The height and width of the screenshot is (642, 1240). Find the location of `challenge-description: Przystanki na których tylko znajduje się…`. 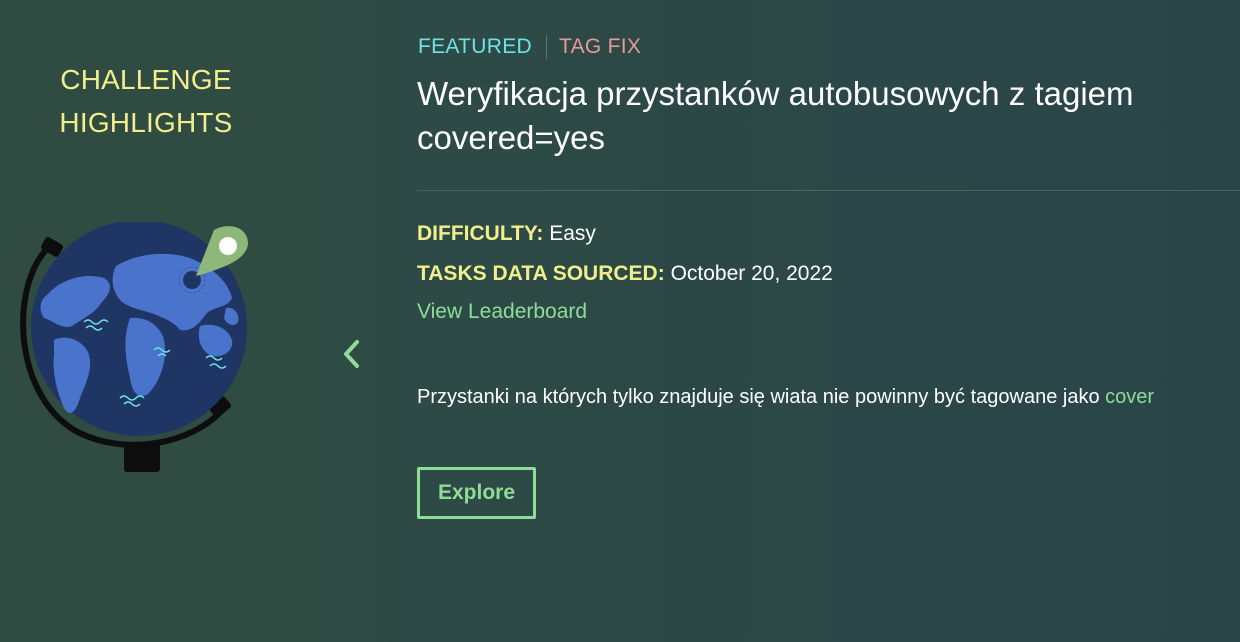

challenge-description: Przystanki na których tylko znajduje się… is located at coordinates (785, 397).